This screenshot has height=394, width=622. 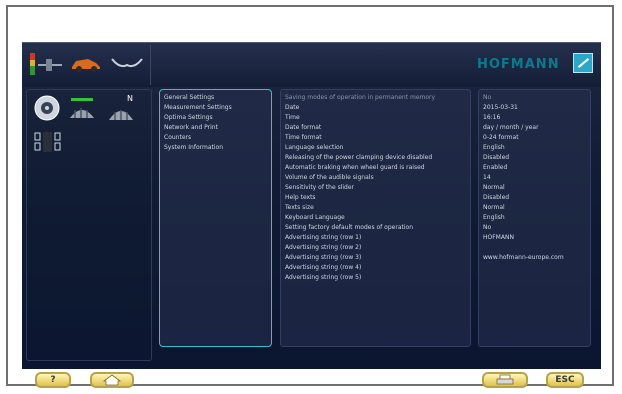 I want to click on print-button, so click(x=505, y=380).